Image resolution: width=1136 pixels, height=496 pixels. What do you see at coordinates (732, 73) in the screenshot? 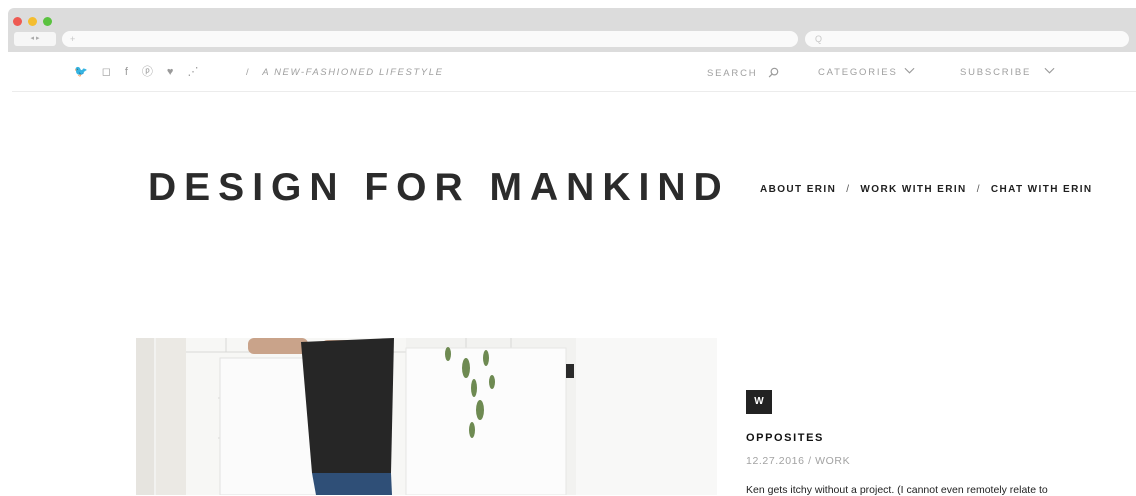
I see `search-label: SEARCH` at bounding box center [732, 73].